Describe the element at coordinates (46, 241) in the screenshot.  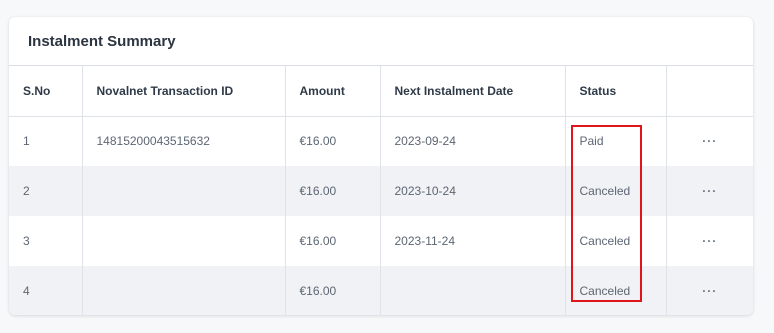
I see `cell-sno: 3` at that location.